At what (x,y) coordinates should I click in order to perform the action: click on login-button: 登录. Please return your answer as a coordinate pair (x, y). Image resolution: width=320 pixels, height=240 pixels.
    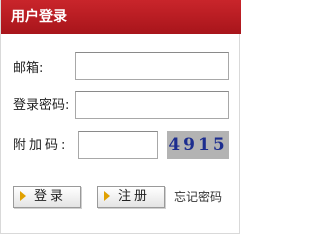
    Looking at the image, I should click on (47, 197).